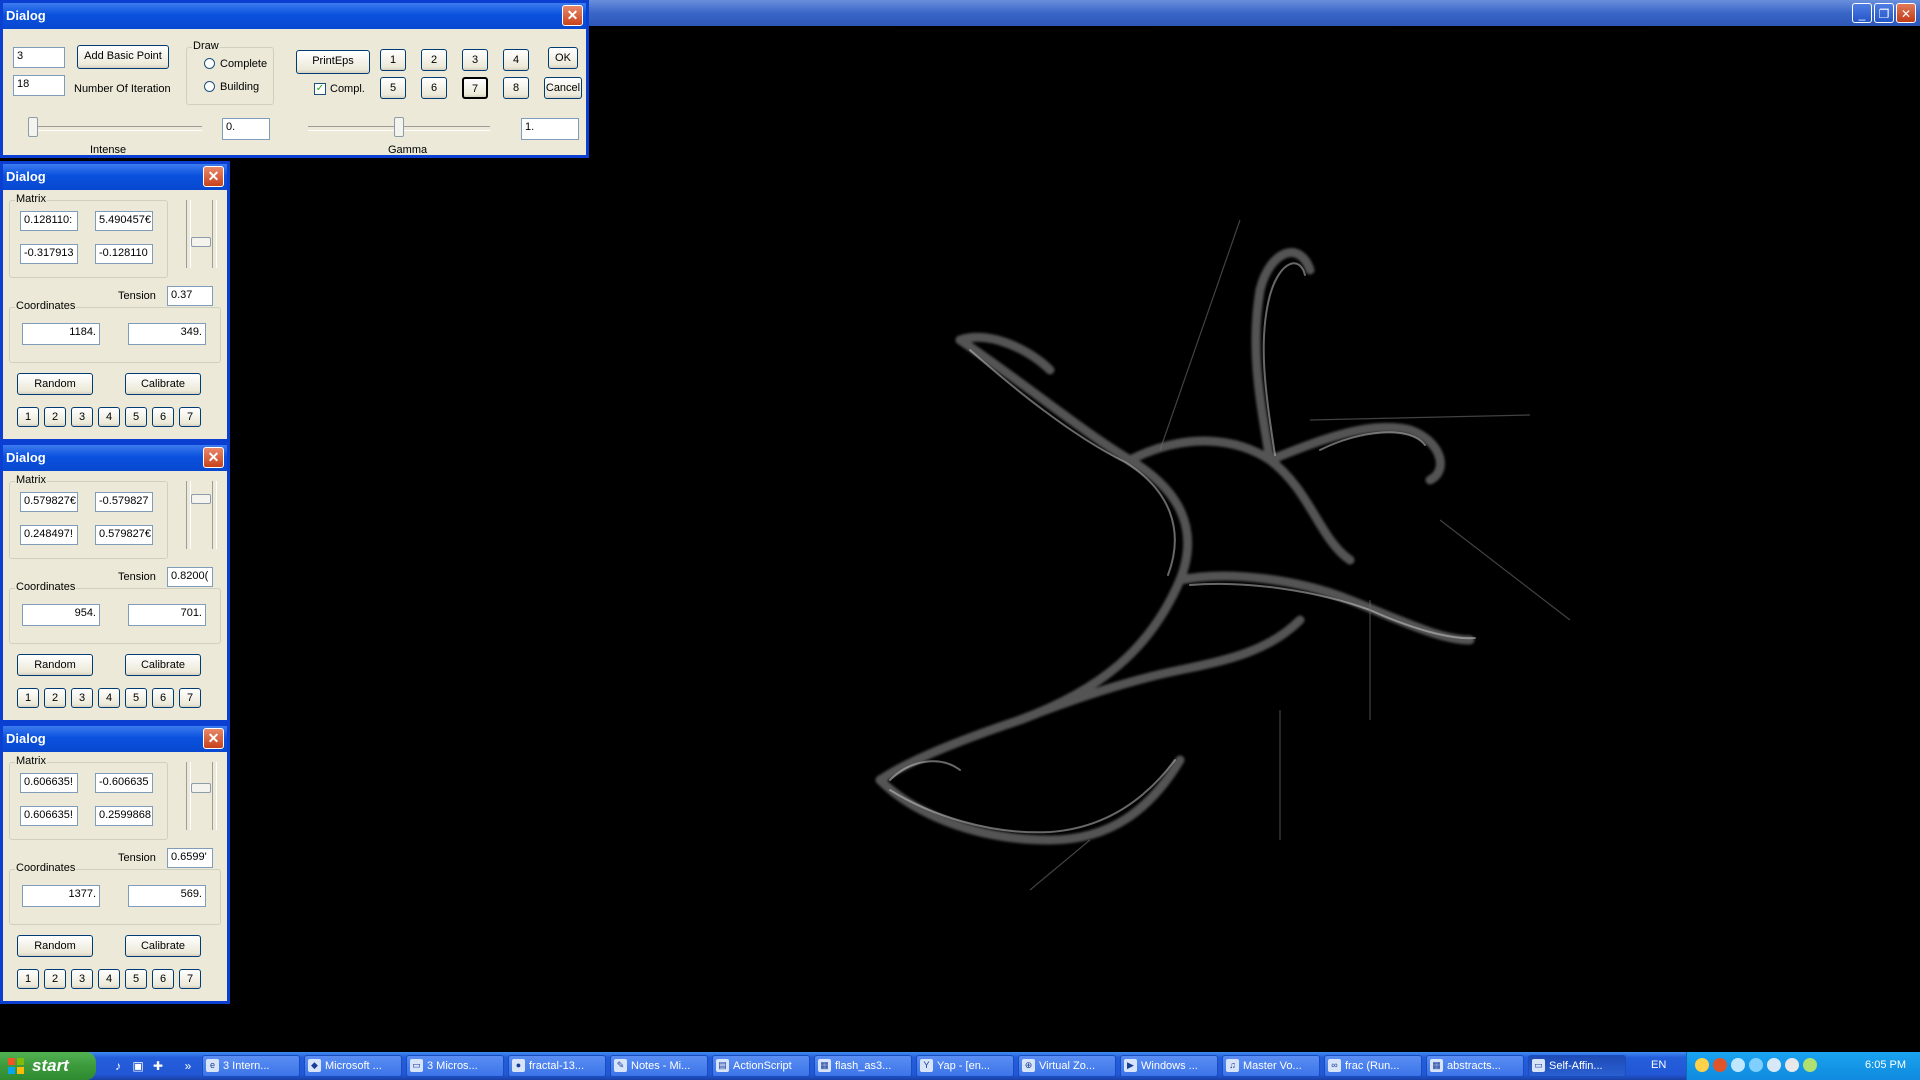  What do you see at coordinates (1884, 13) in the screenshot?
I see `maximize-button: ❐` at bounding box center [1884, 13].